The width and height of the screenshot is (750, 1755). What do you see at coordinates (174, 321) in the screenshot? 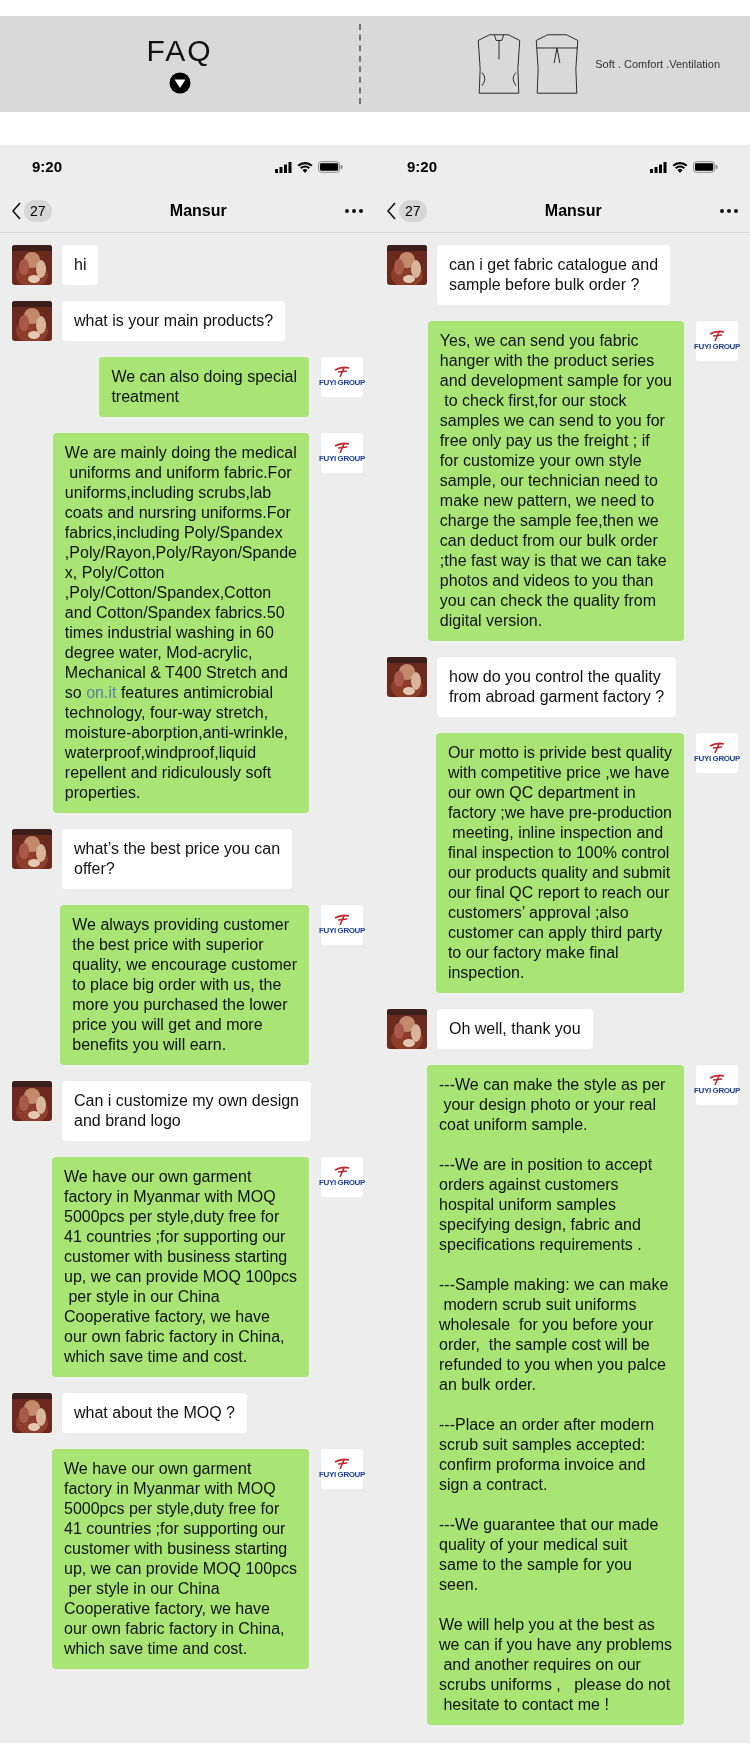
I see `message-bubble: what is your main products?` at bounding box center [174, 321].